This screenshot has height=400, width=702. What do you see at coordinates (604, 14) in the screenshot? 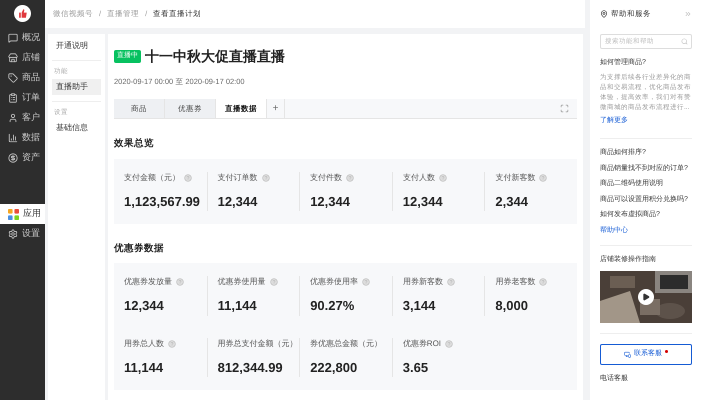
I see `pin-icon` at bounding box center [604, 14].